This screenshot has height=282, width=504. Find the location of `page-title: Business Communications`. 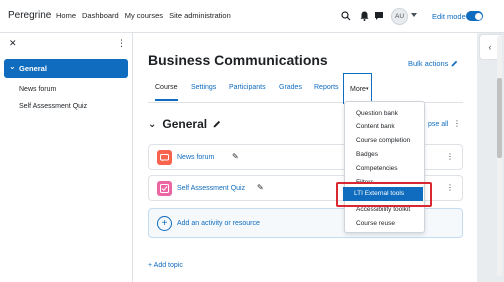

page-title: Business Communications is located at coordinates (238, 60).